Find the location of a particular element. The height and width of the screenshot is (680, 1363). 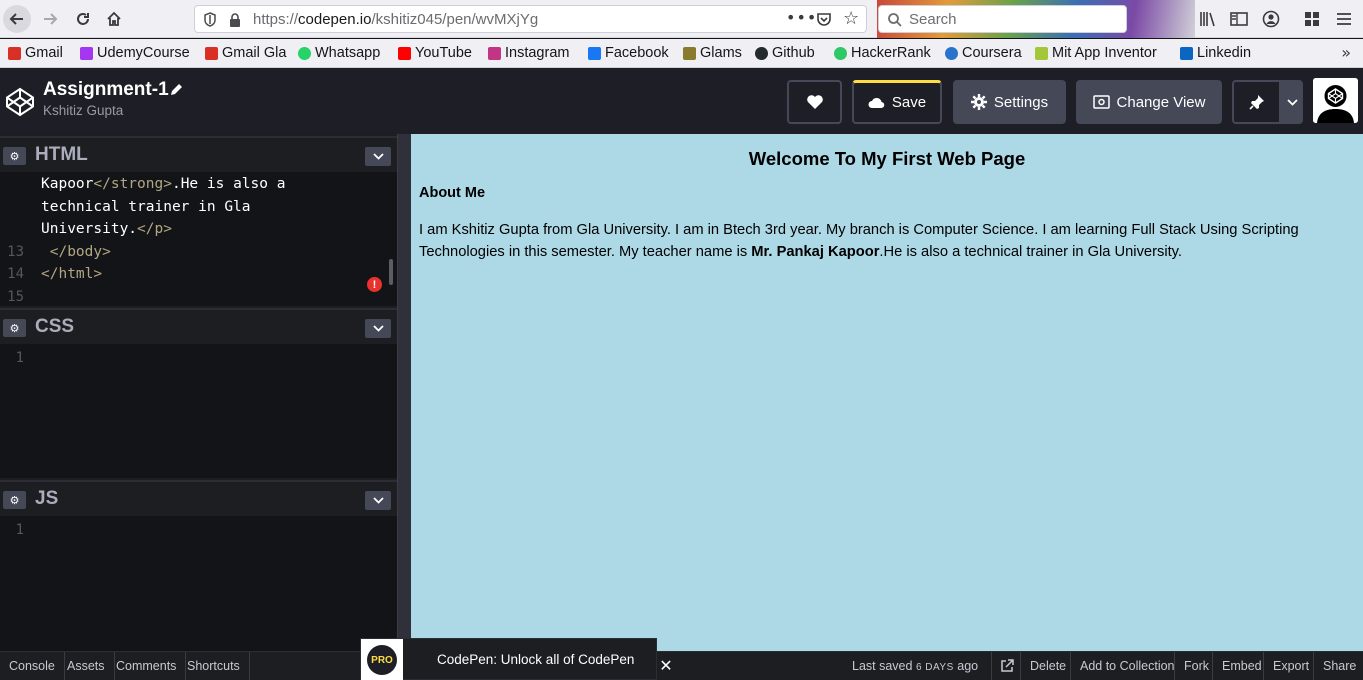

line-number: 1 is located at coordinates (19, 530).